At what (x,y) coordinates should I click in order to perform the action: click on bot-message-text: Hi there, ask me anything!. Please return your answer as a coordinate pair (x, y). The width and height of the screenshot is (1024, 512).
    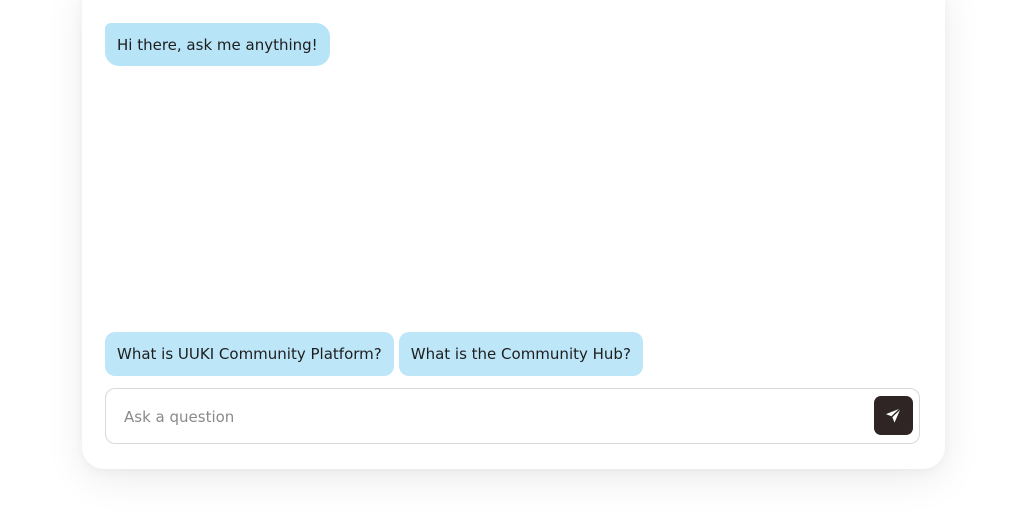
    Looking at the image, I should click on (217, 44).